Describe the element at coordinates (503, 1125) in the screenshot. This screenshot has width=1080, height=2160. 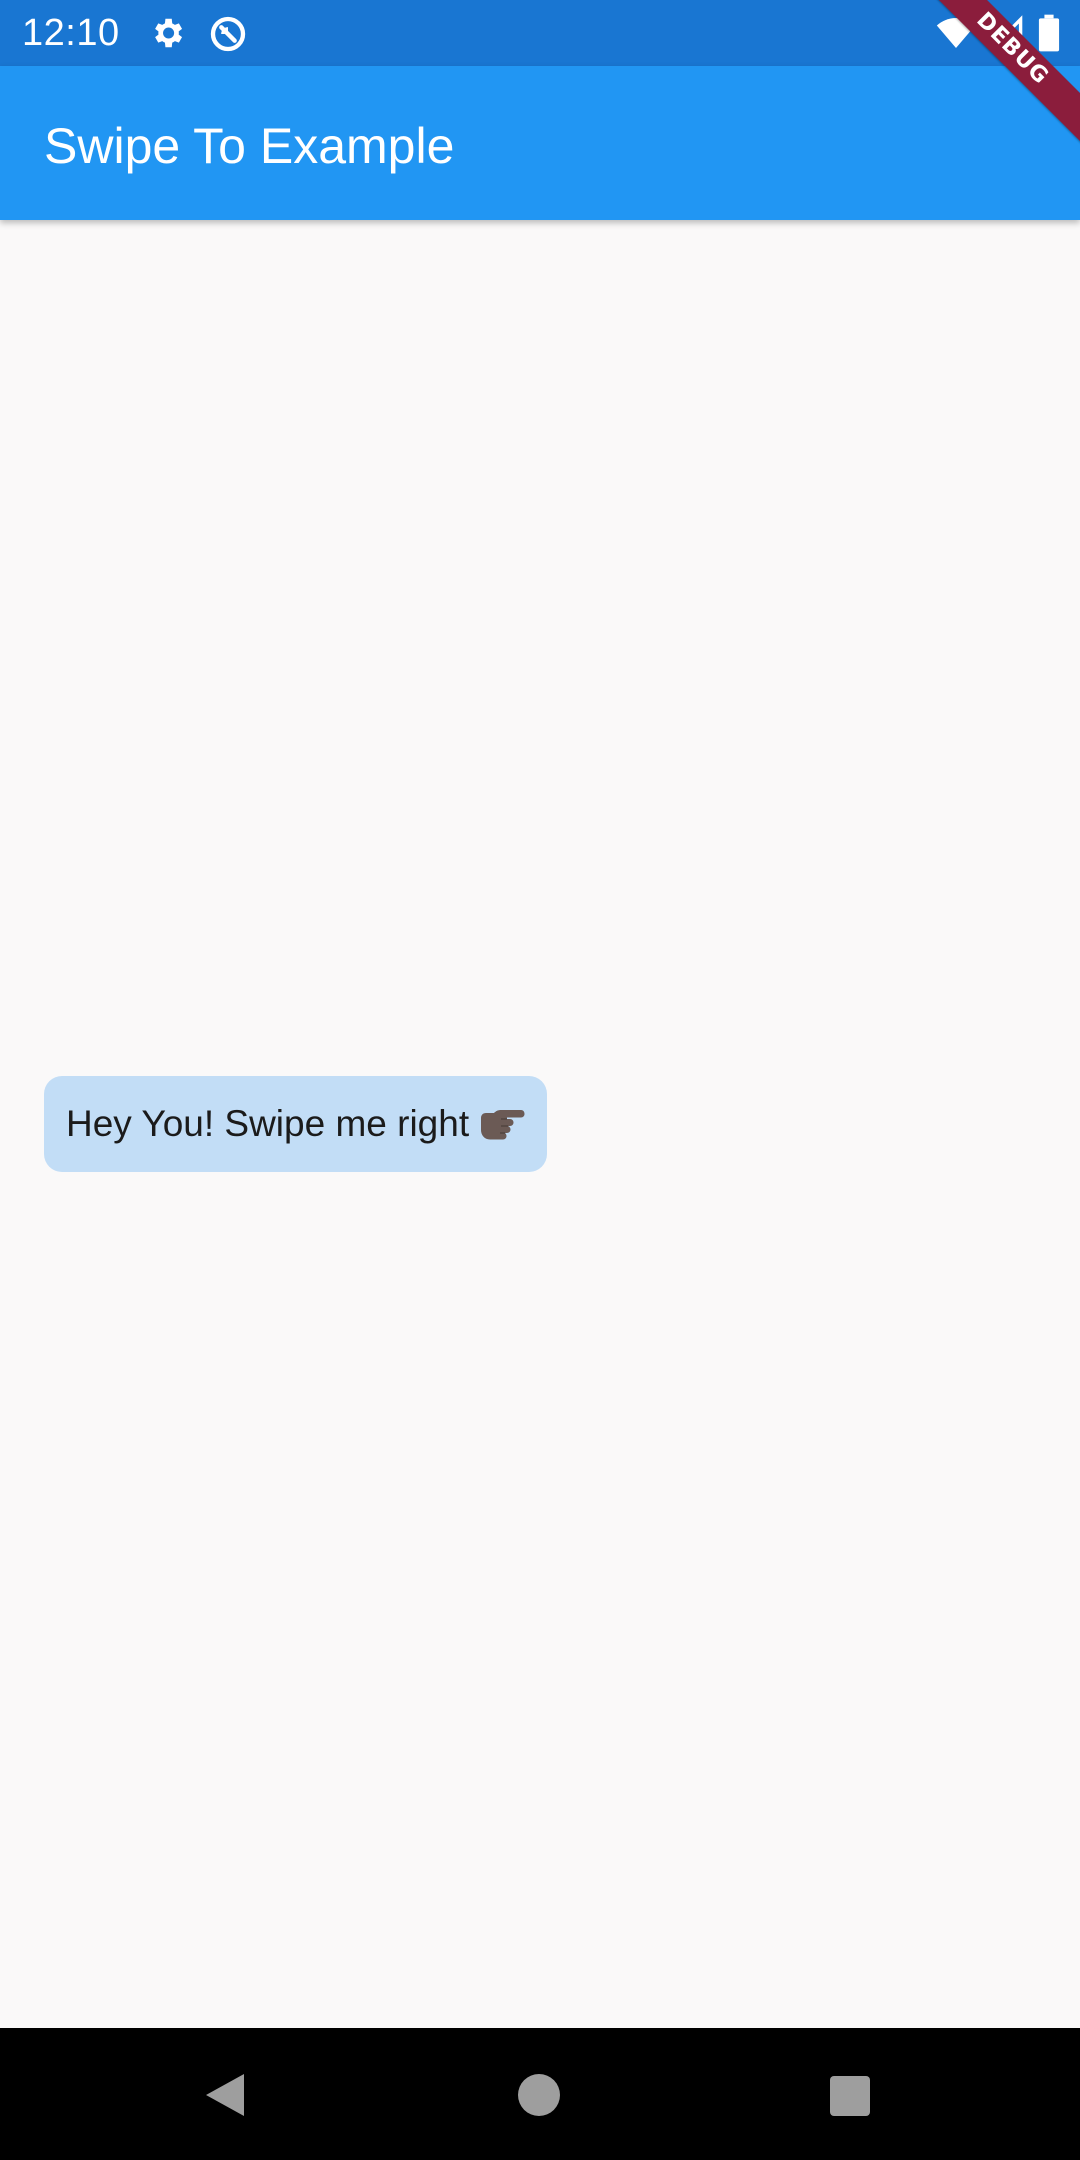
I see `pointing-right-hand-icon` at that location.